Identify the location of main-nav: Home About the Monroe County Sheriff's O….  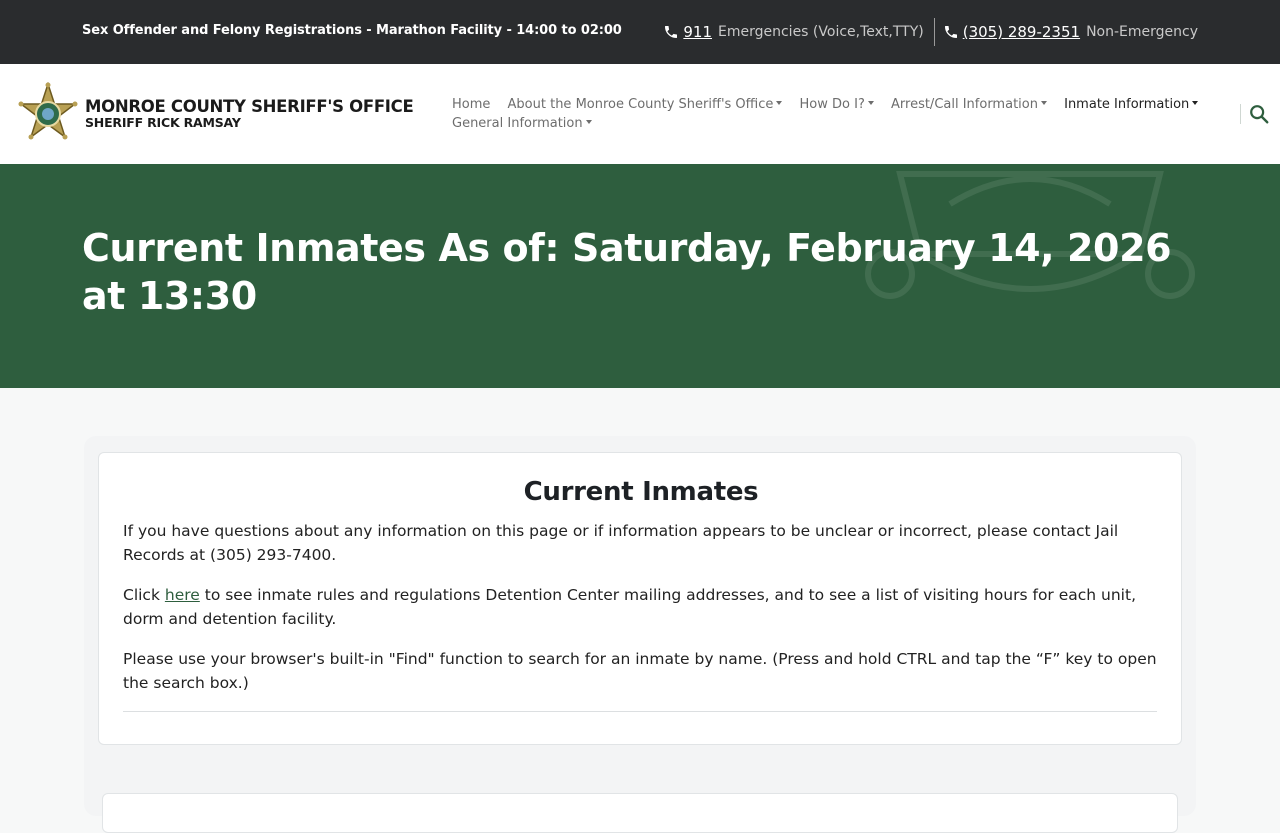
(832, 114).